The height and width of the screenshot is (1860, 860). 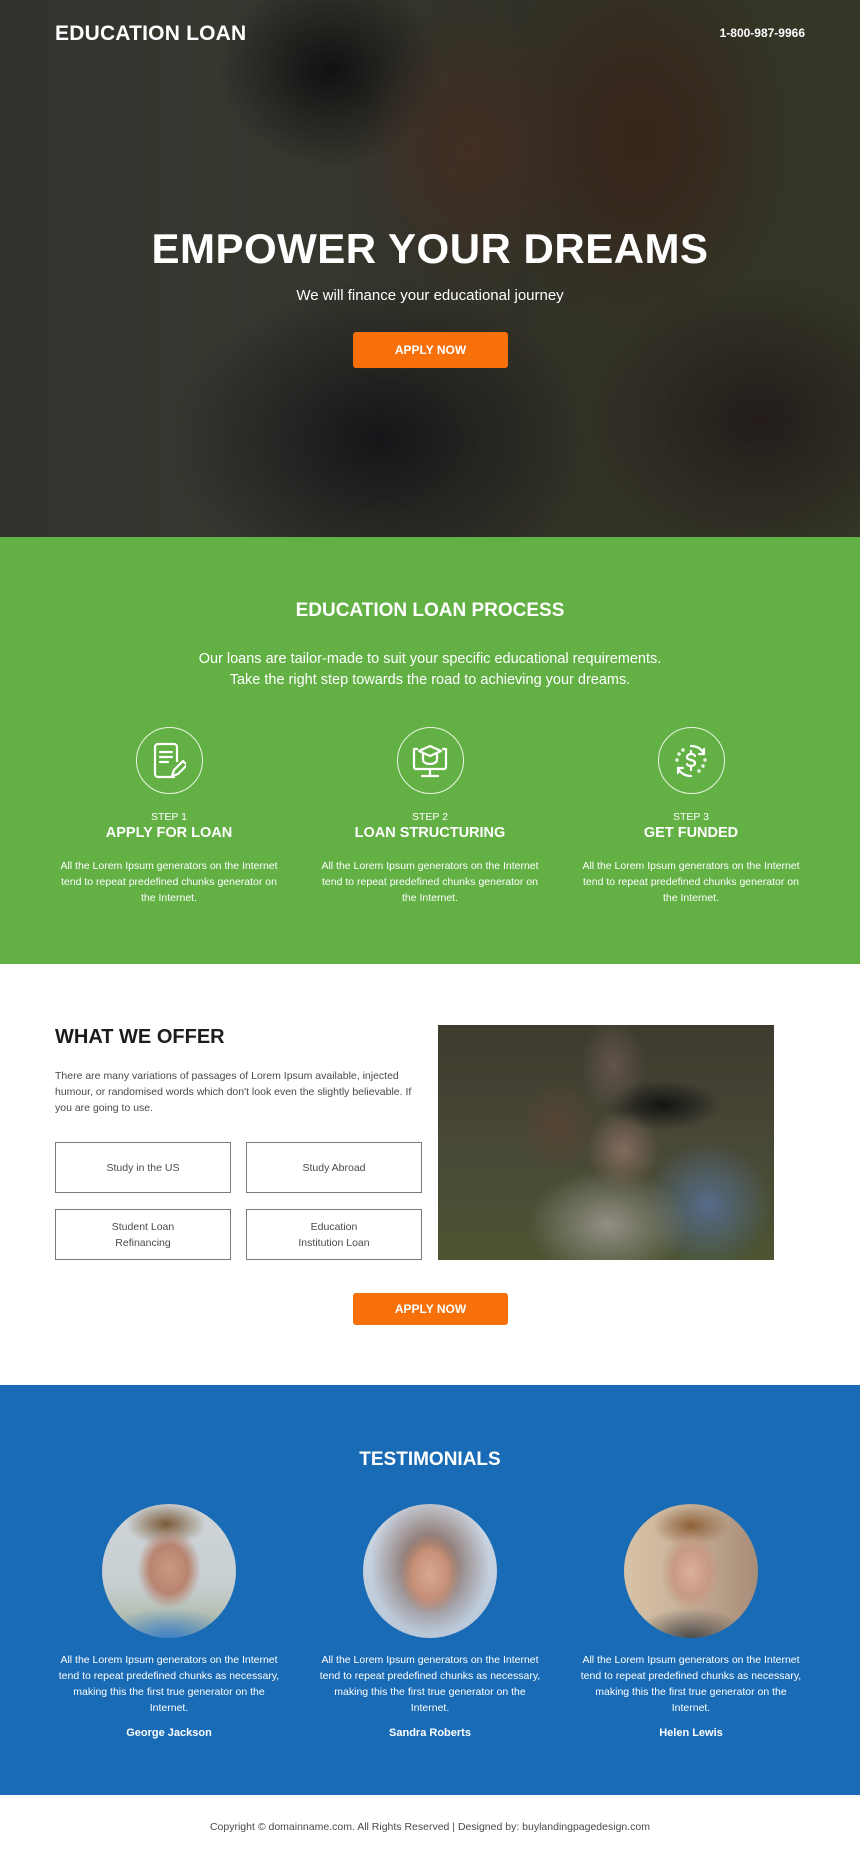 I want to click on offer-option-label-line-1: Education, so click(x=334, y=1226).